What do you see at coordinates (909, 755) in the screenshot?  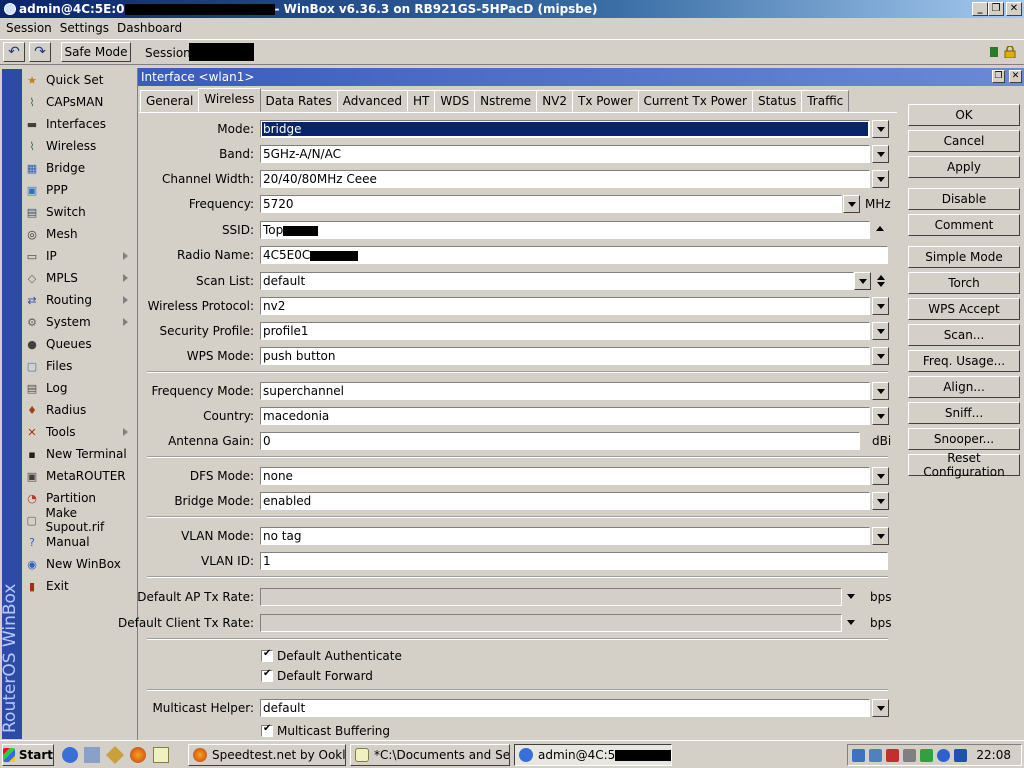 I see `volume-icon` at bounding box center [909, 755].